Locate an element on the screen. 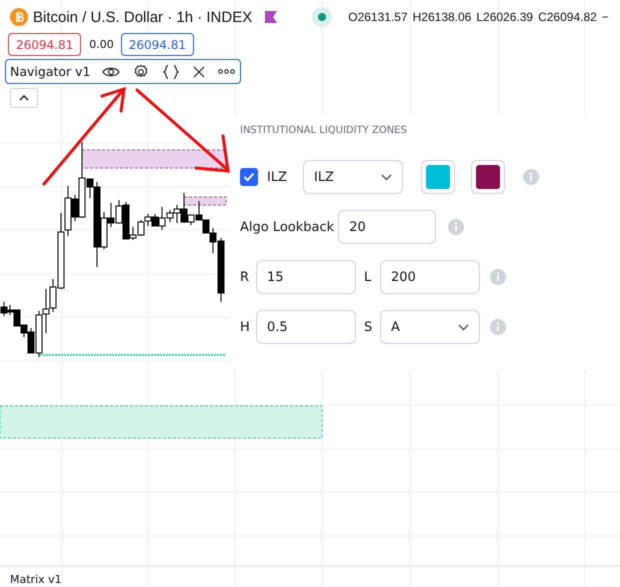  pane-title: Matrix v1 is located at coordinates (36, 579).